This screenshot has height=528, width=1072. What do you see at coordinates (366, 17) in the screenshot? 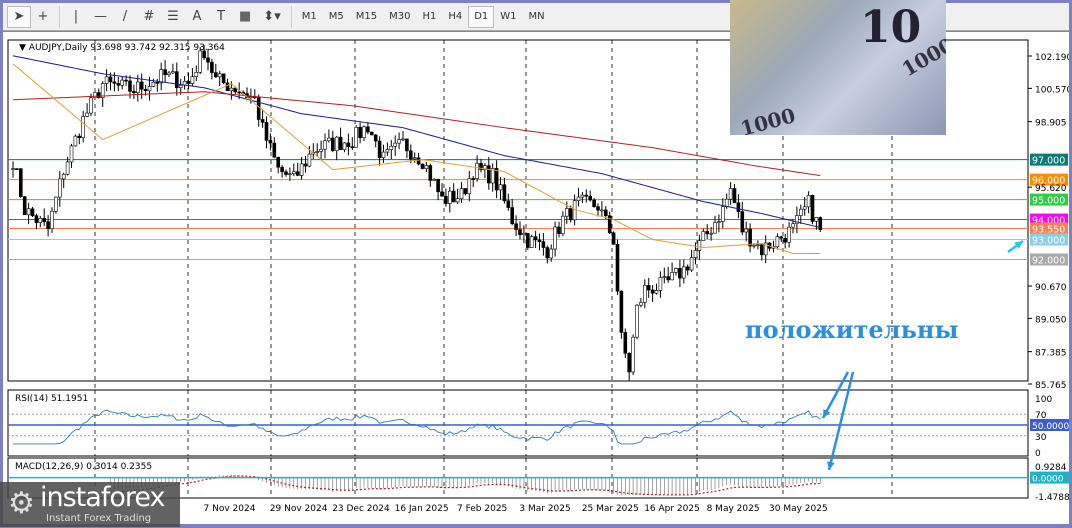
I see `timeframe-m15: M15` at bounding box center [366, 17].